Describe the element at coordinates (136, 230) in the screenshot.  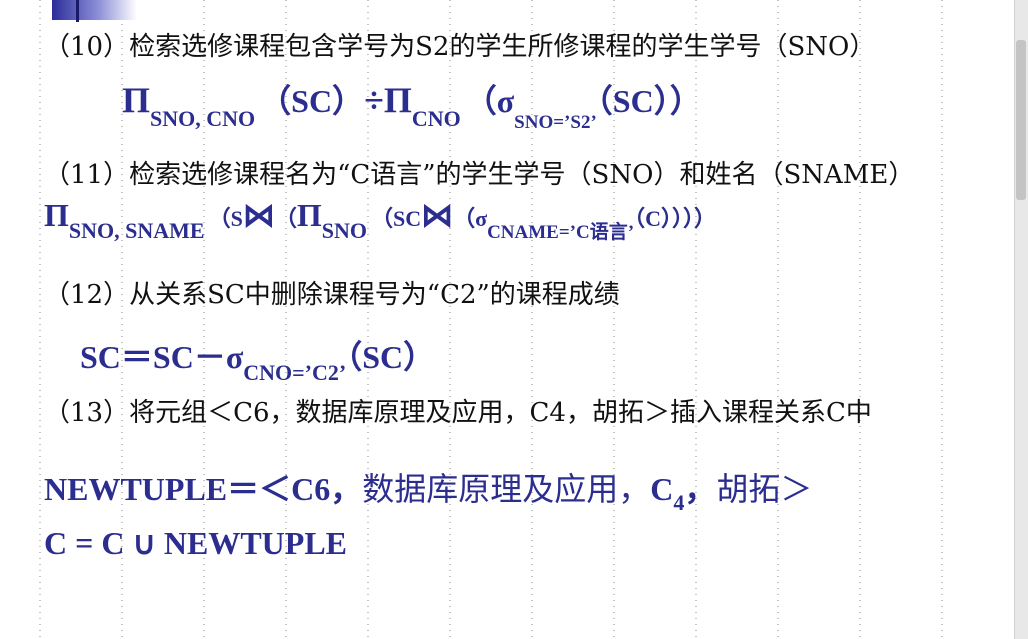
I see `subscript: SNO, SNAME` at that location.